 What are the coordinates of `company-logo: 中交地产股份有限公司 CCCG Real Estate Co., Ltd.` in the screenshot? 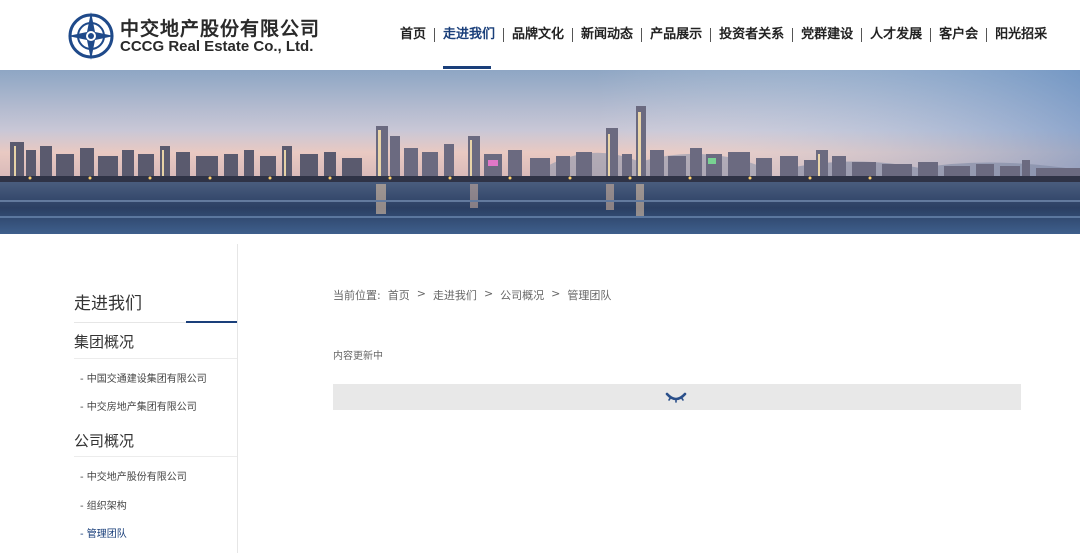 It's located at (196, 36).